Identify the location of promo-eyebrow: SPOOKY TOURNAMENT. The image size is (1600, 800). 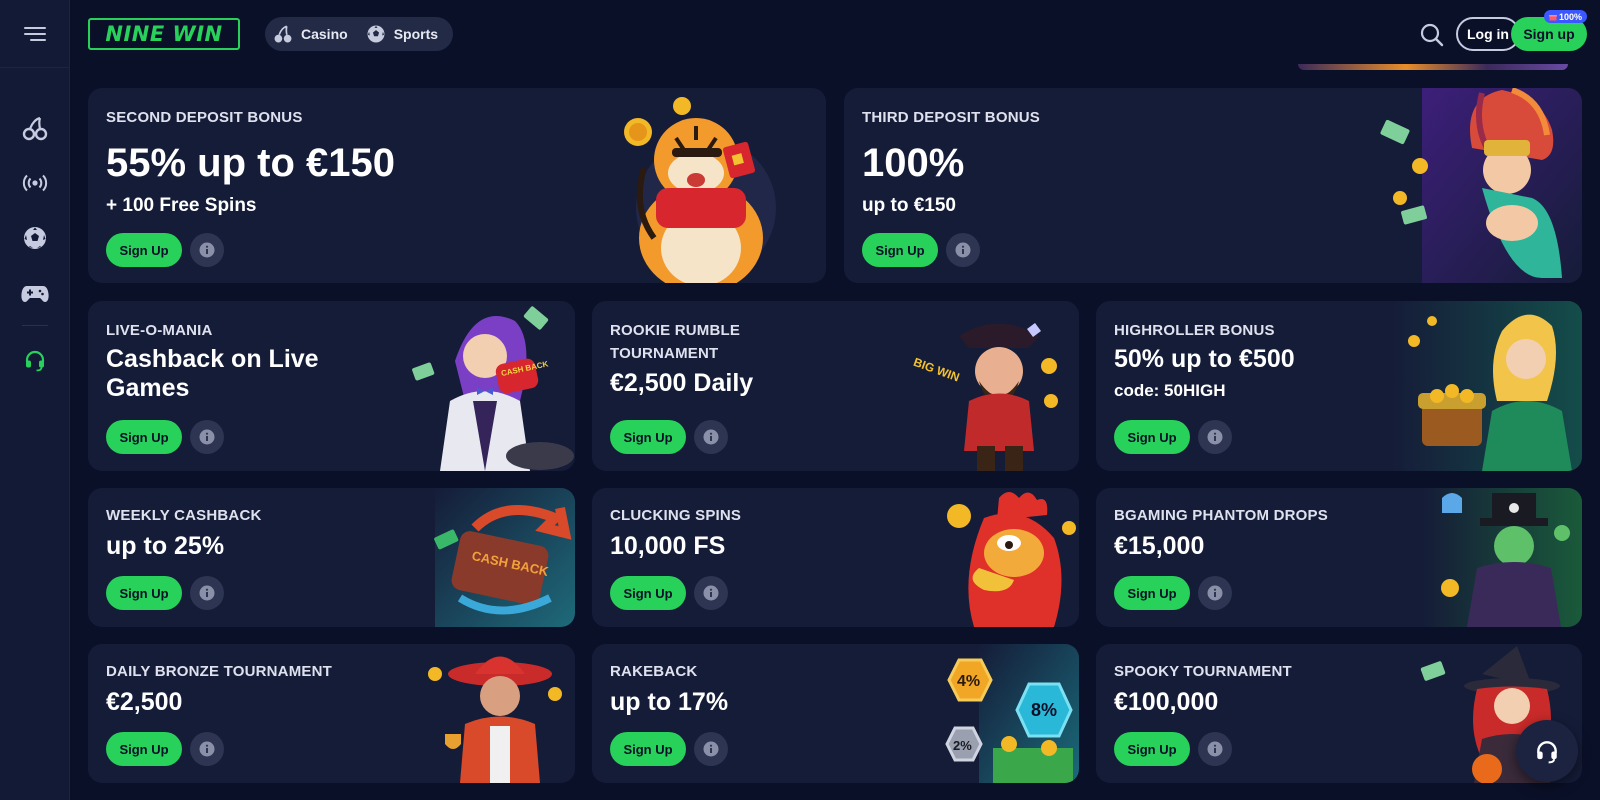
(1203, 671).